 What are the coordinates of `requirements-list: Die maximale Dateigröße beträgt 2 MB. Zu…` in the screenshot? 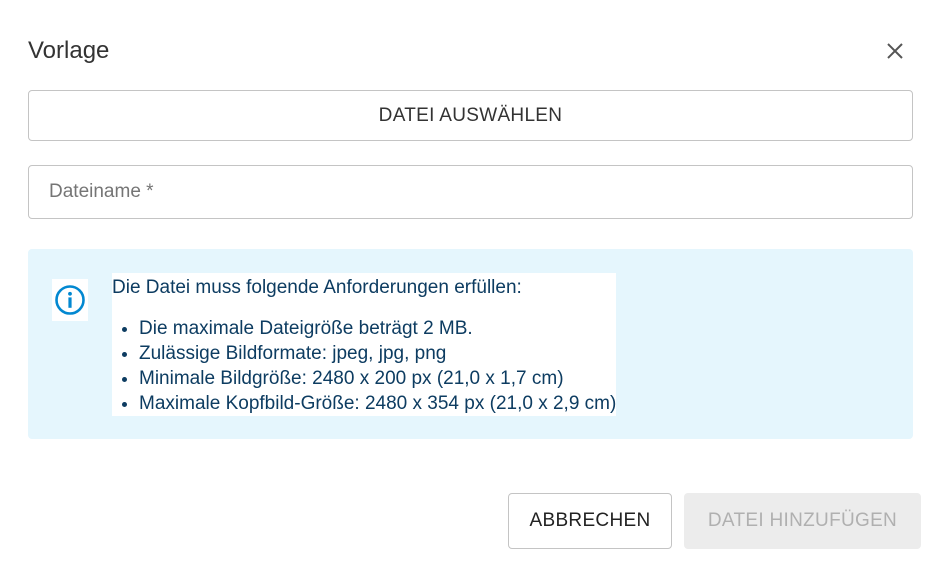 It's located at (364, 366).